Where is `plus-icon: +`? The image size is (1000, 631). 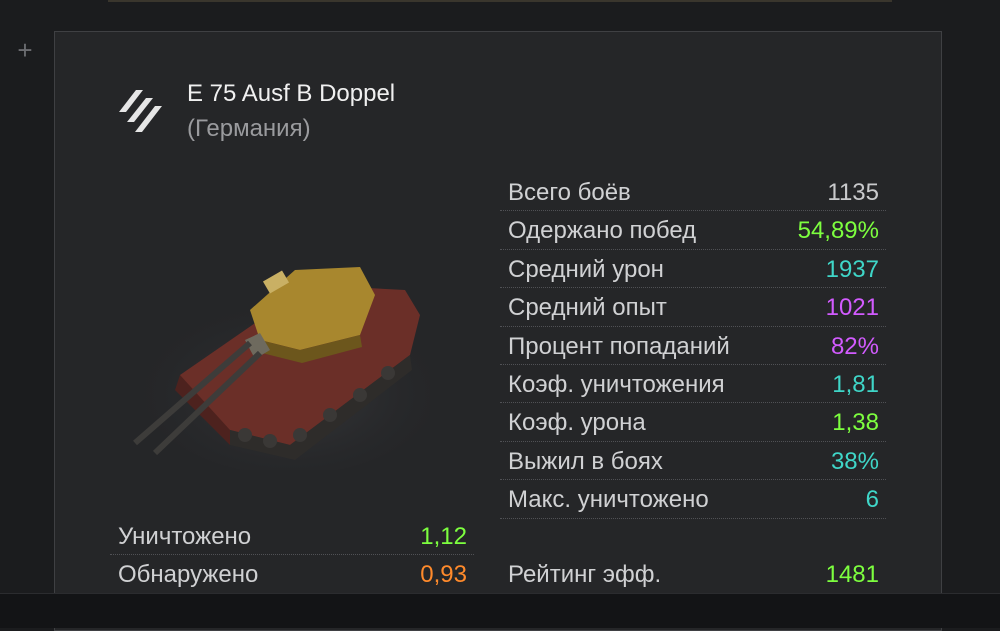
plus-icon: + is located at coordinates (25, 50).